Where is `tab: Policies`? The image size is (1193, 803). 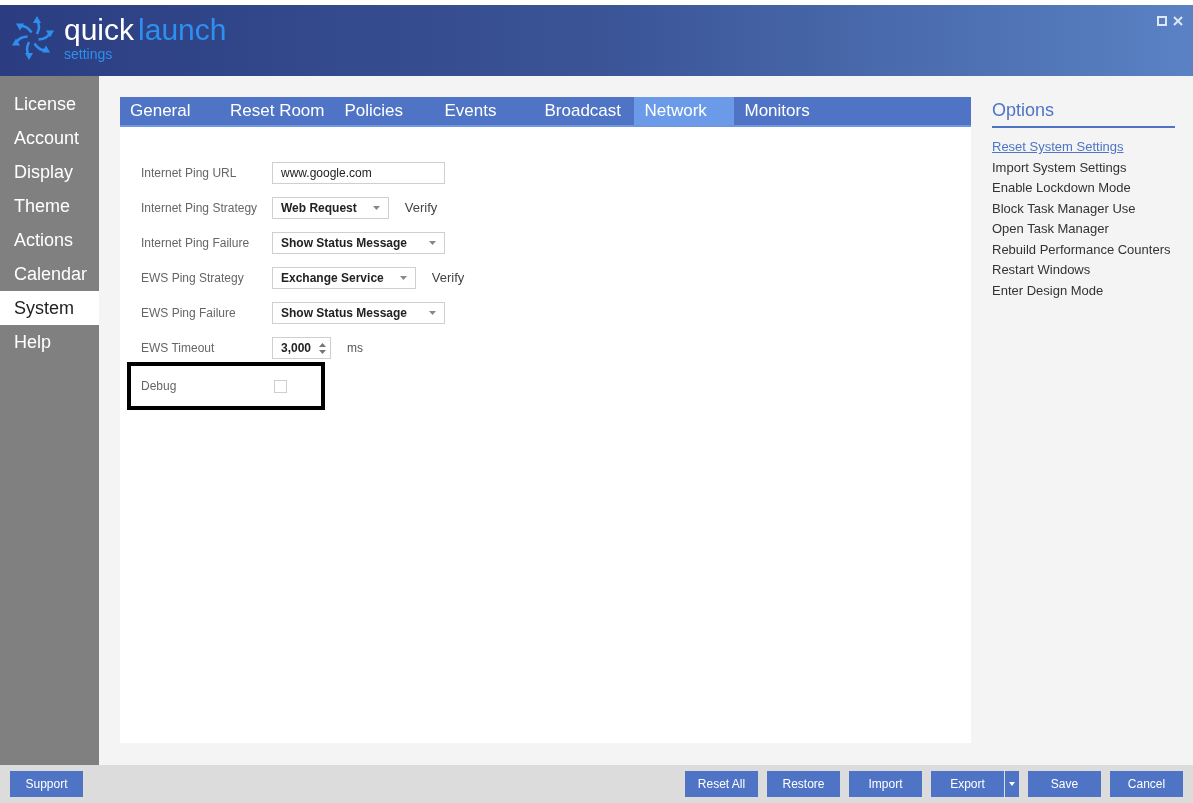 tab: Policies is located at coordinates (384, 111).